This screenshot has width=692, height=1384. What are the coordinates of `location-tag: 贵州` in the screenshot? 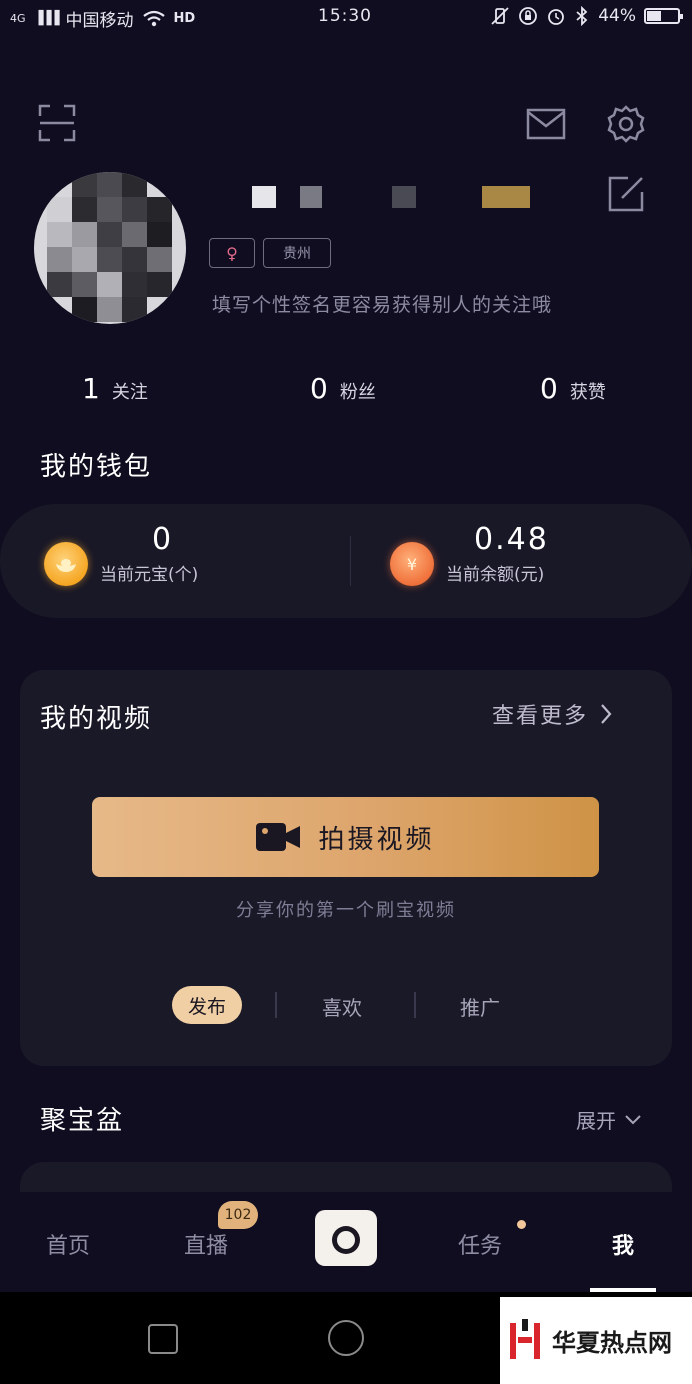 It's located at (297, 253).